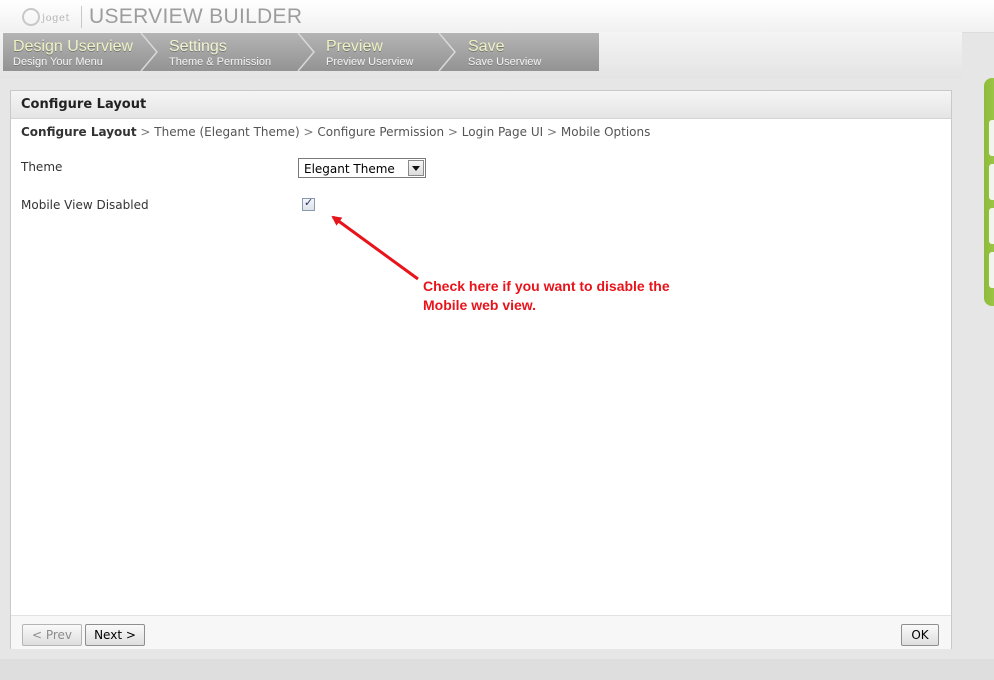  What do you see at coordinates (198, 46) in the screenshot?
I see `step-title: Settings` at bounding box center [198, 46].